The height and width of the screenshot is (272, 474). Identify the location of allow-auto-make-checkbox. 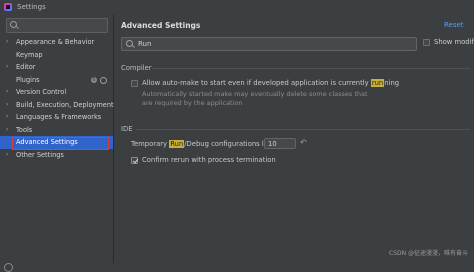
(134, 83).